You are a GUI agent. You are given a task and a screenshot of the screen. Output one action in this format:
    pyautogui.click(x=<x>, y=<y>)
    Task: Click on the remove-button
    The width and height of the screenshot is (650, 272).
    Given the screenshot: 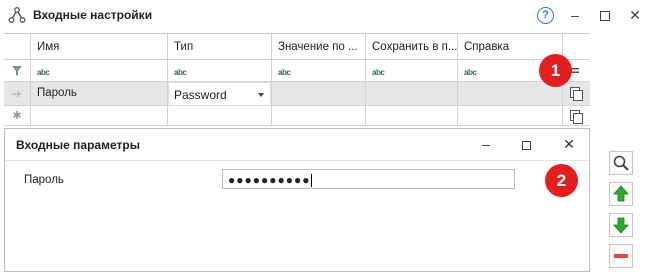 What is the action you would take?
    pyautogui.click(x=621, y=256)
    